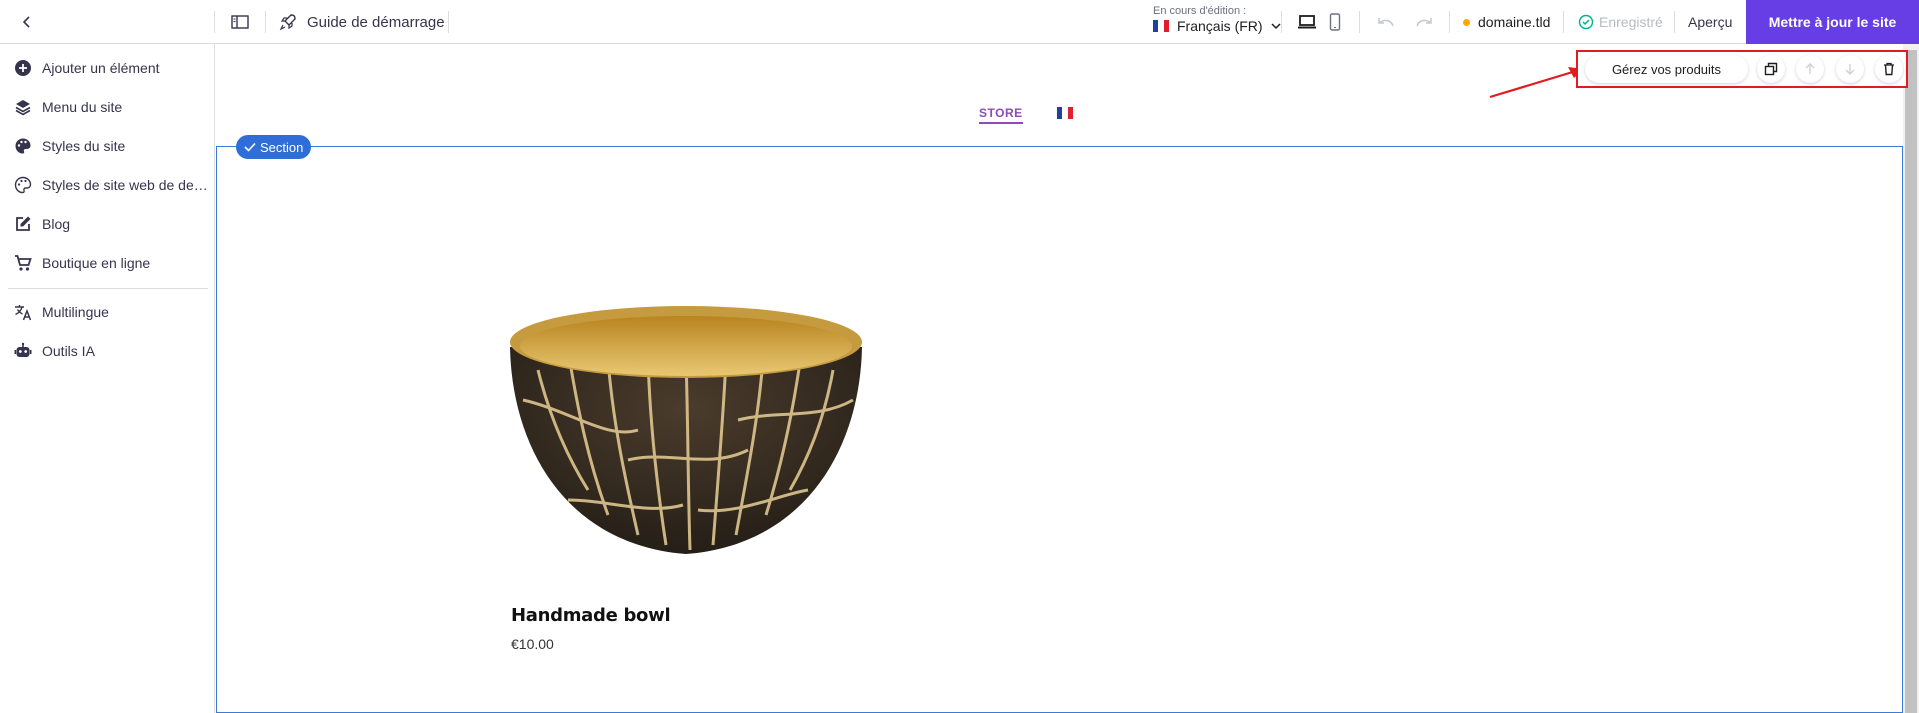 This screenshot has height=713, width=1919. I want to click on arrow-up-icon, so click(1810, 69).